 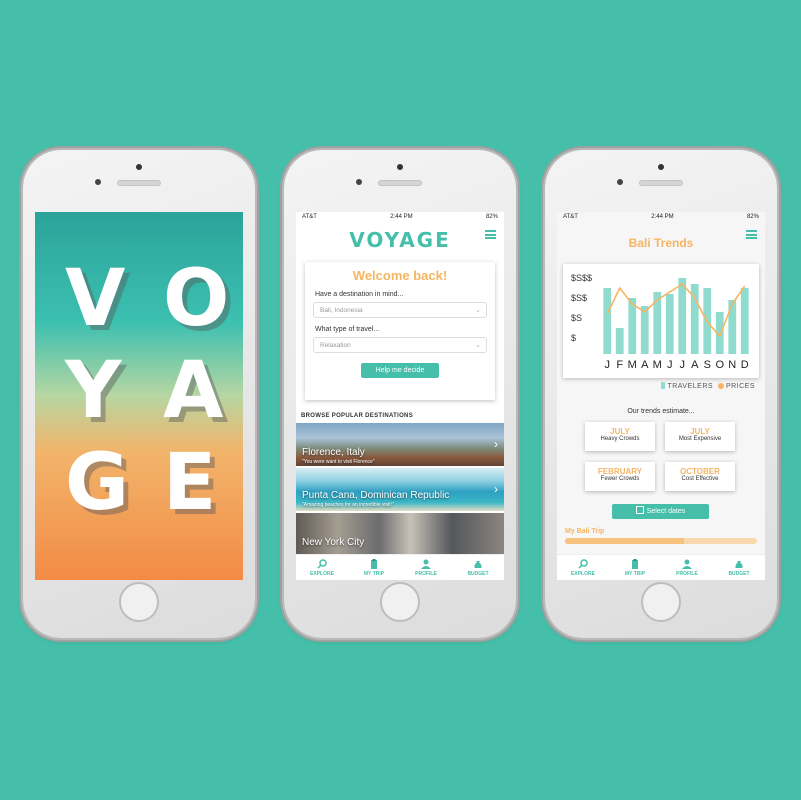 What do you see at coordinates (400, 275) in the screenshot?
I see `welcome-title: Welcome back!` at bounding box center [400, 275].